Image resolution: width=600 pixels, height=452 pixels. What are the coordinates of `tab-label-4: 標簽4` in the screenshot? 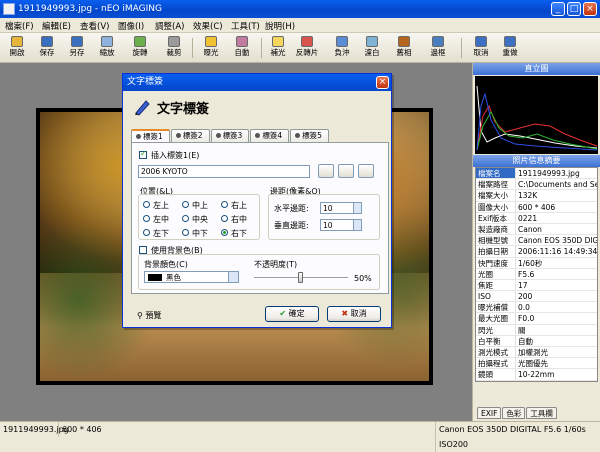 It's located at (270, 135).